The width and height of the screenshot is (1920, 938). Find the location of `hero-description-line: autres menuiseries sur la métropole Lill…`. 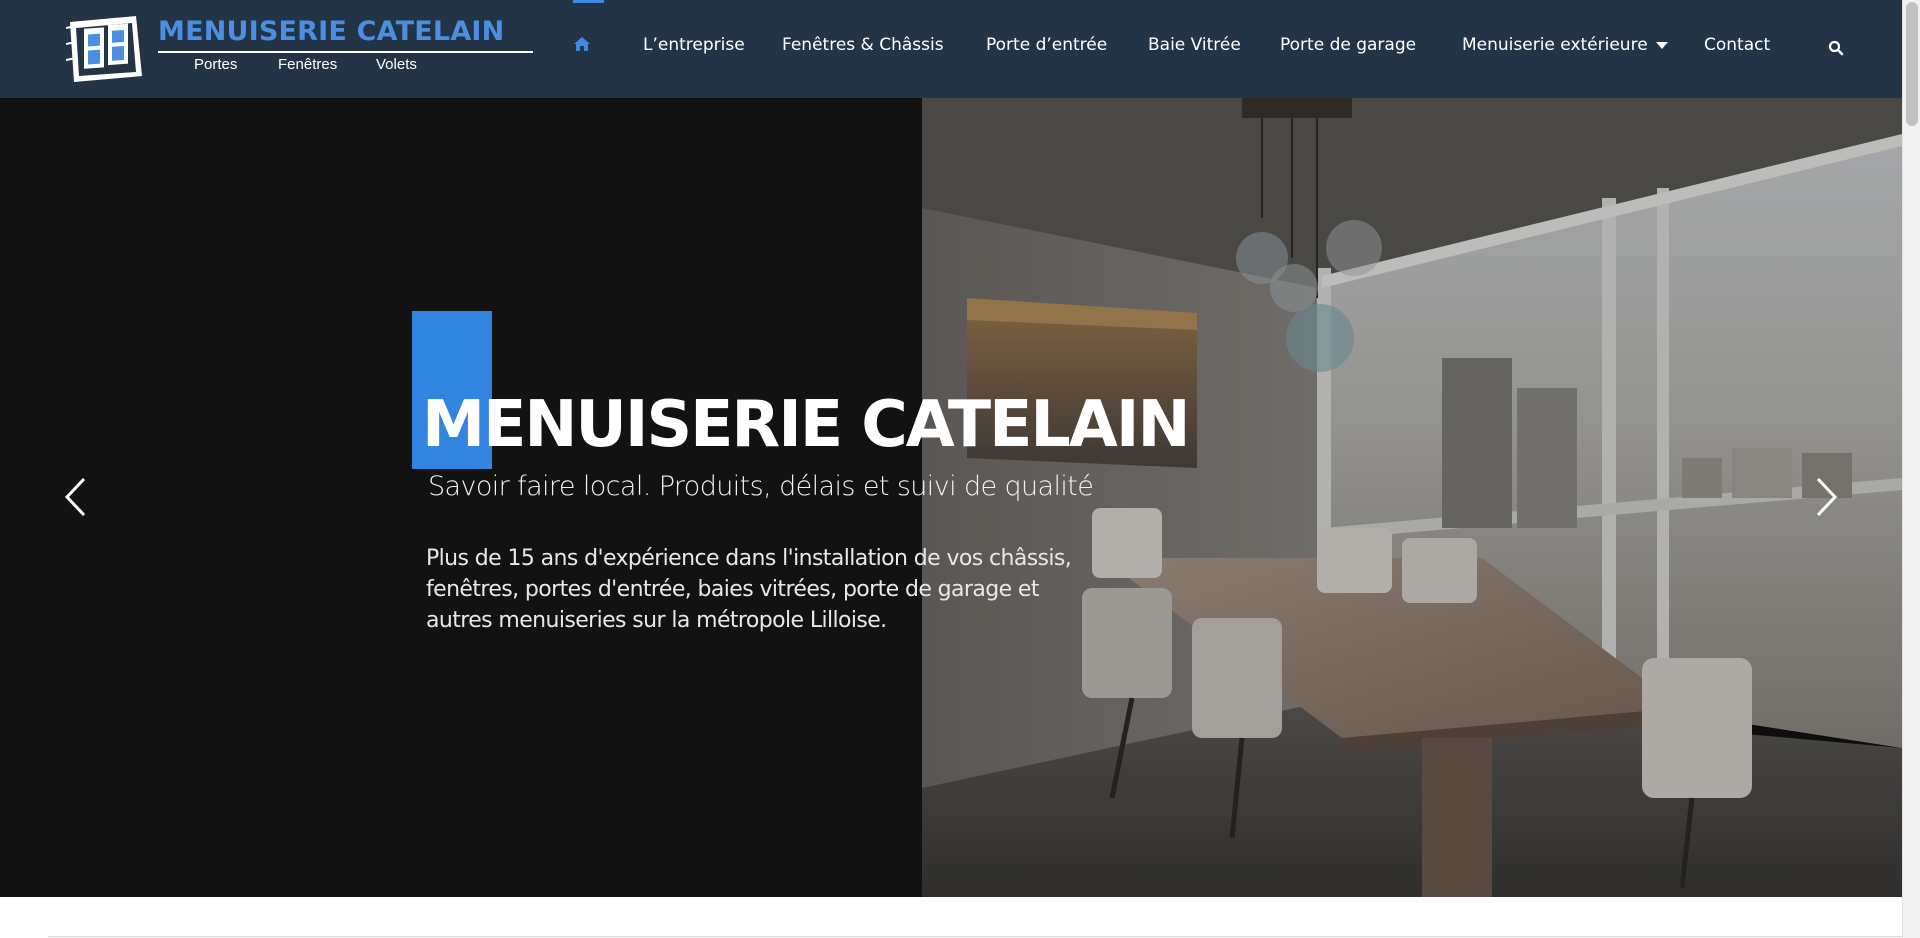

hero-description-line: autres menuiseries sur la métropole Lill… is located at coordinates (656, 620).